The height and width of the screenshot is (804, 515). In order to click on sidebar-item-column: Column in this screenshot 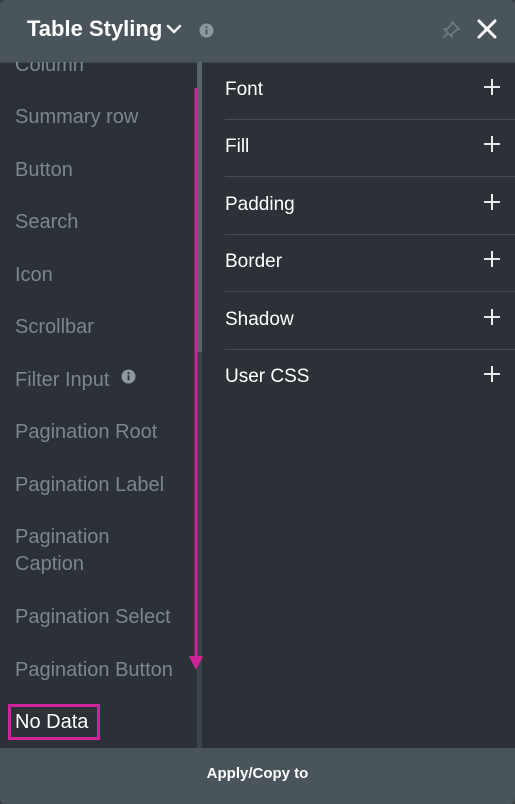, I will do `click(49, 70)`.